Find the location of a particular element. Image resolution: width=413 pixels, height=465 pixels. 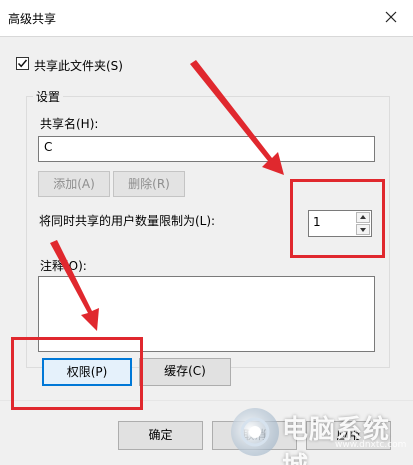

title-bar is located at coordinates (206, 18).